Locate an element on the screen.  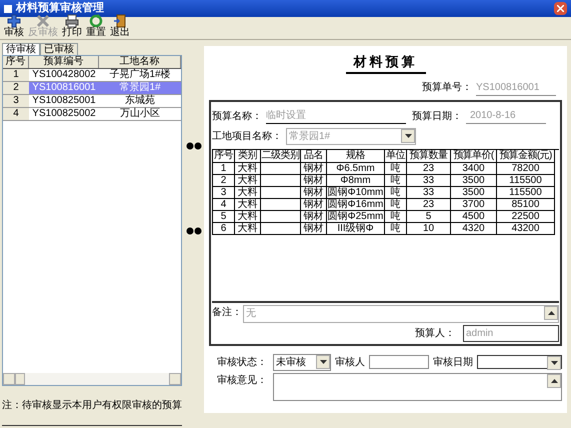
field-label: 预算人： is located at coordinates (435, 333).